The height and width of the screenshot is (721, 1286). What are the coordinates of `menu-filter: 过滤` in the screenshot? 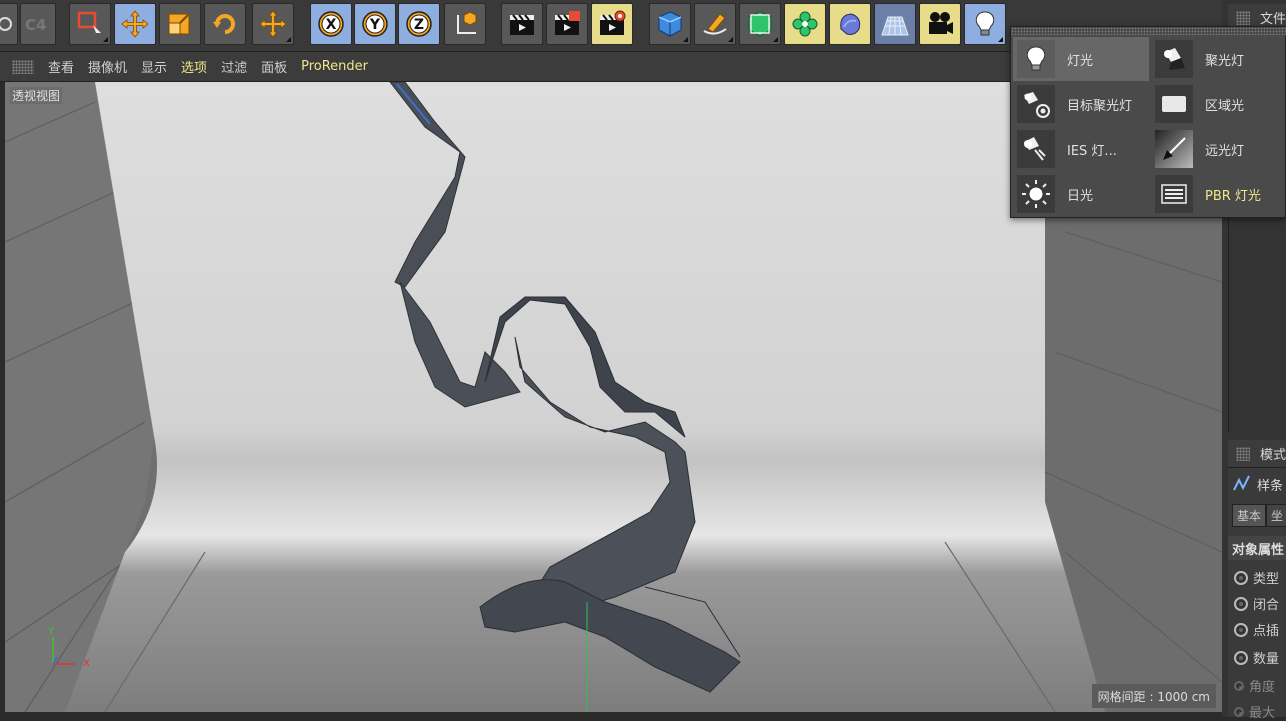 It's located at (234, 66).